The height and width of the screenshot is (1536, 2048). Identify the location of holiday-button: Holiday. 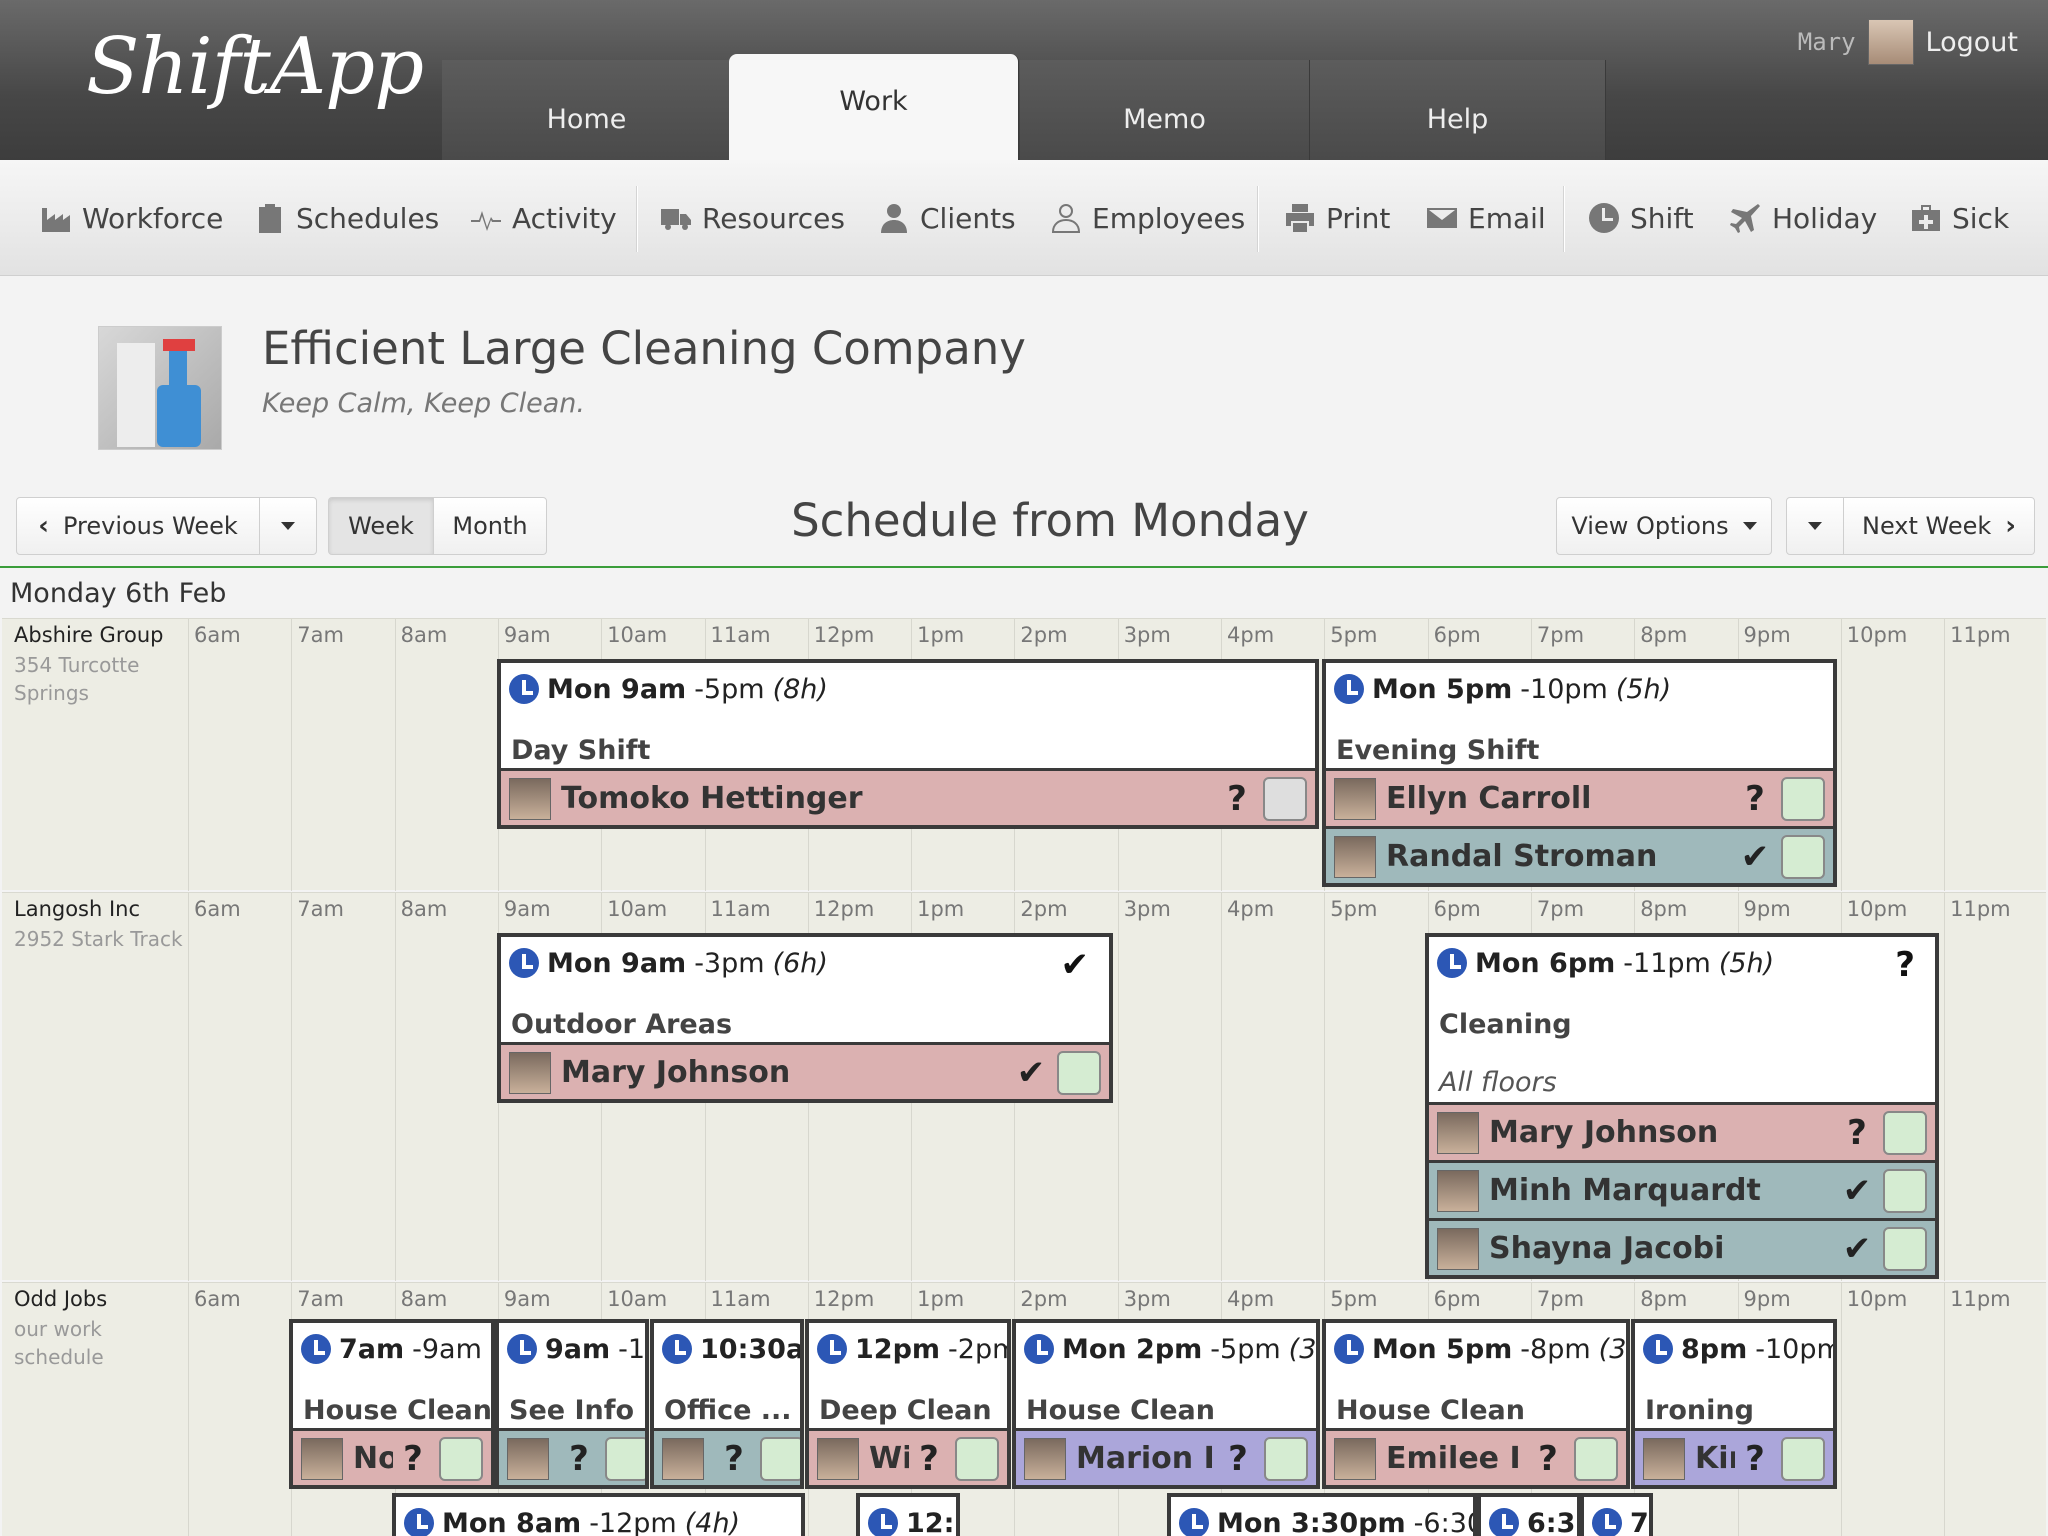
(1803, 218).